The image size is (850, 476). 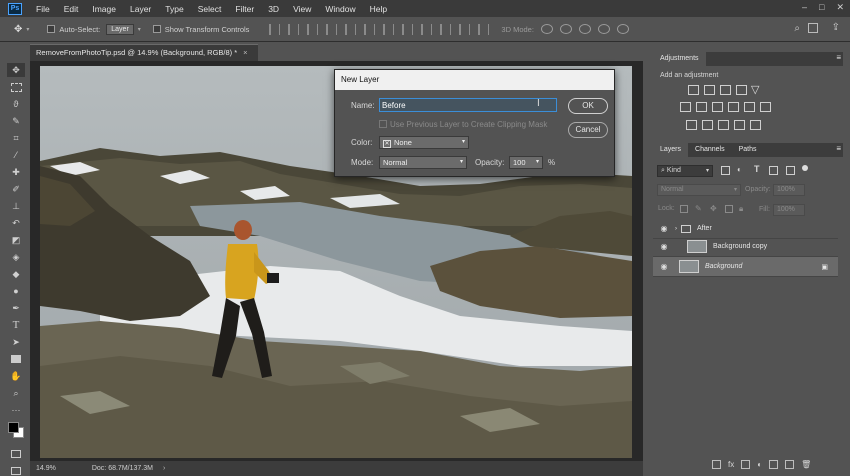 What do you see at coordinates (710, 150) in the screenshot?
I see `tab-channels: Channels` at bounding box center [710, 150].